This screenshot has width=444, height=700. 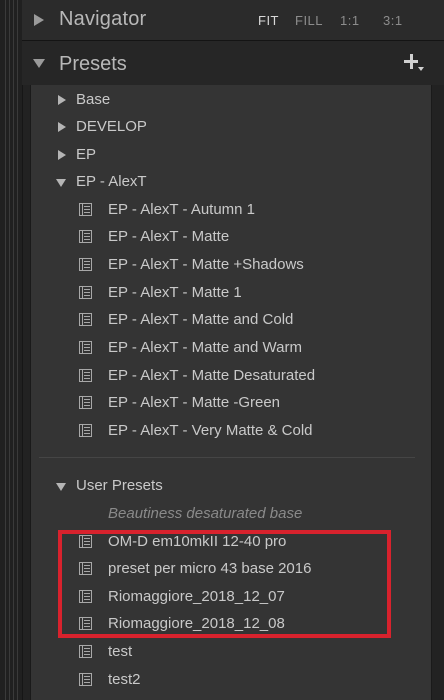 I want to click on preset-item: EP - AlexT - Matte and Cold, so click(x=231, y=320).